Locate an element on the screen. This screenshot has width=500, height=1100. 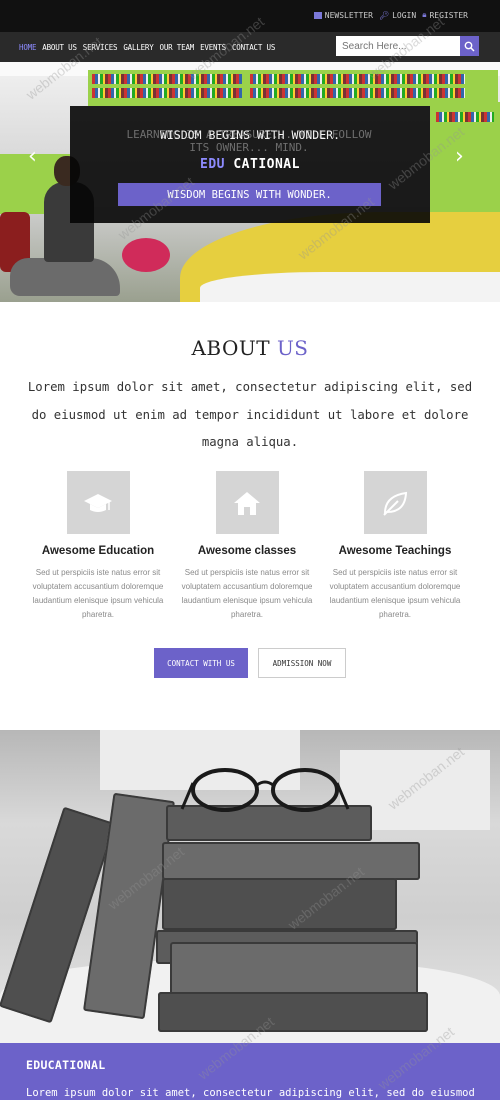
register-link: 🔒︎ REGISTER is located at coordinates (445, 15).